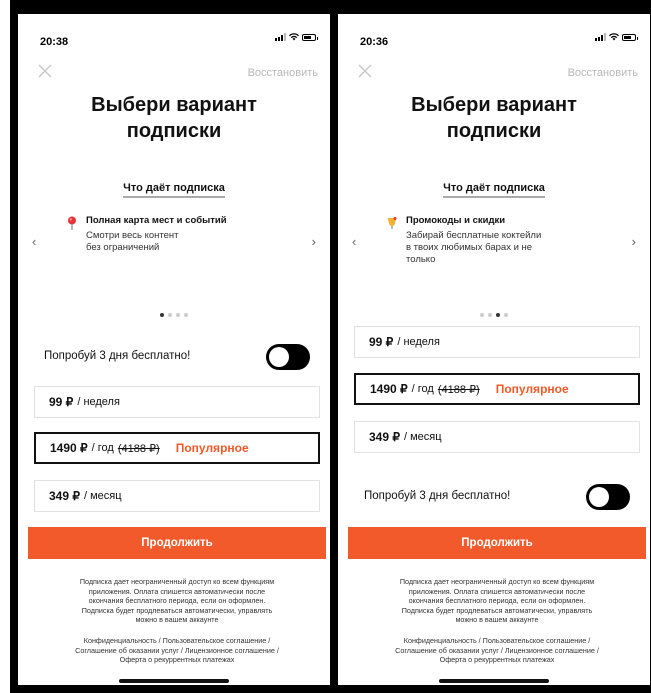 This screenshot has width=651, height=693. Describe the element at coordinates (456, 220) in the screenshot. I see `feature-title: Промокоды и скидки` at that location.